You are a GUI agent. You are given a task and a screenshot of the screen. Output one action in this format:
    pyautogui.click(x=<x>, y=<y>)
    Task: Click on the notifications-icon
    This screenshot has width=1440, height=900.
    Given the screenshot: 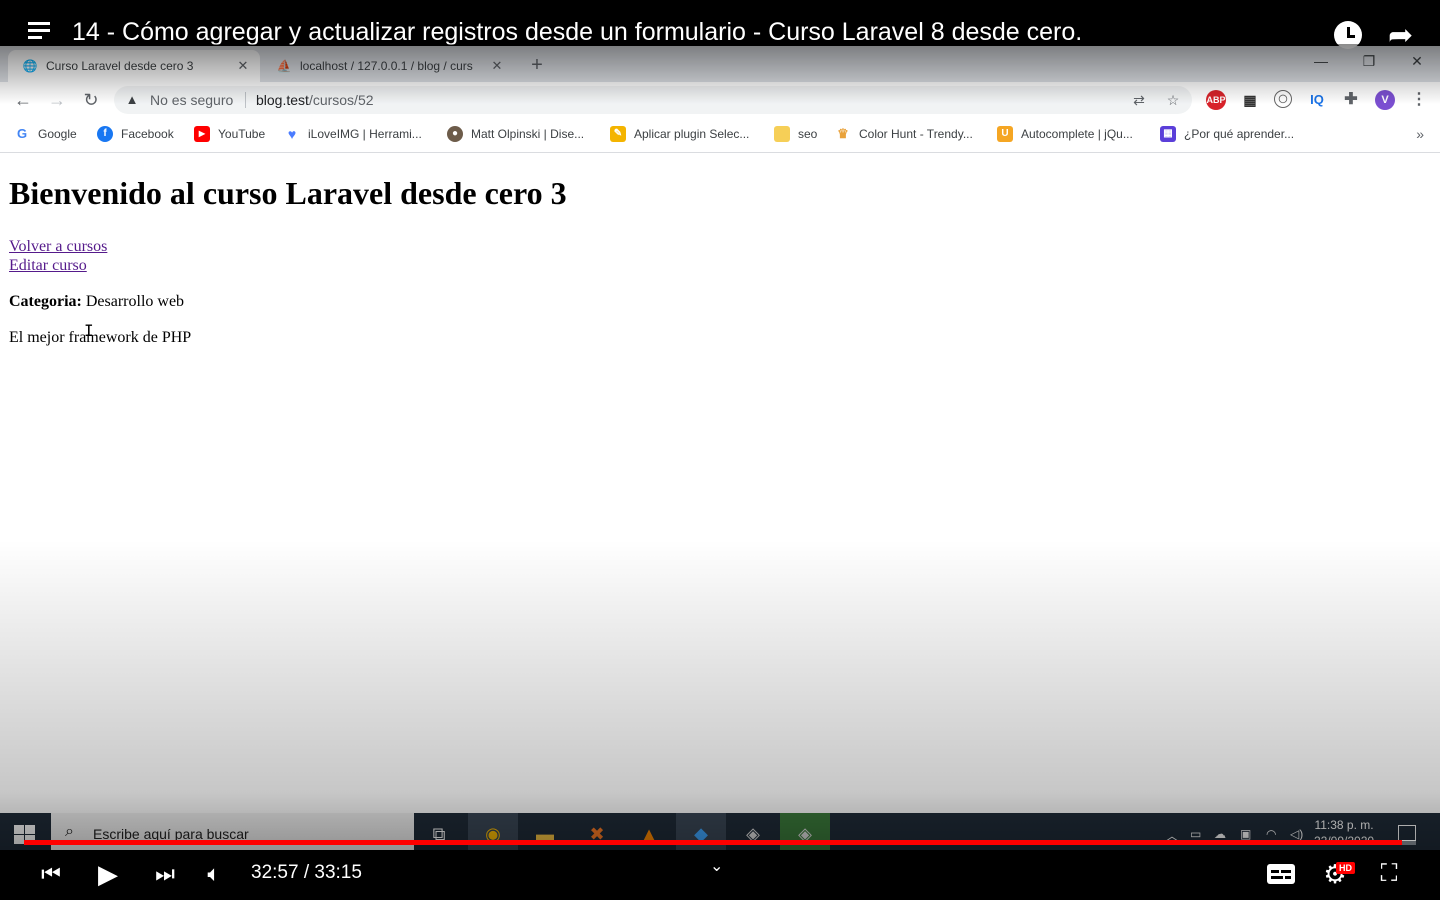 What is the action you would take?
    pyautogui.click(x=1407, y=833)
    